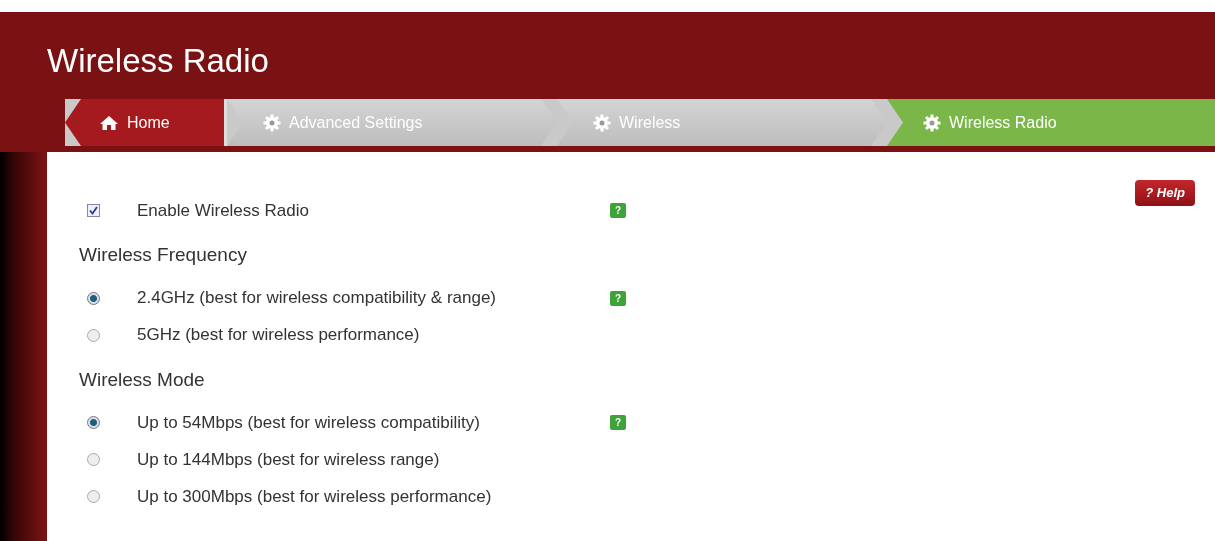 The width and height of the screenshot is (1215, 541). I want to click on option-label: Up to 300Mbps (best for wireless performance), so click(314, 496).